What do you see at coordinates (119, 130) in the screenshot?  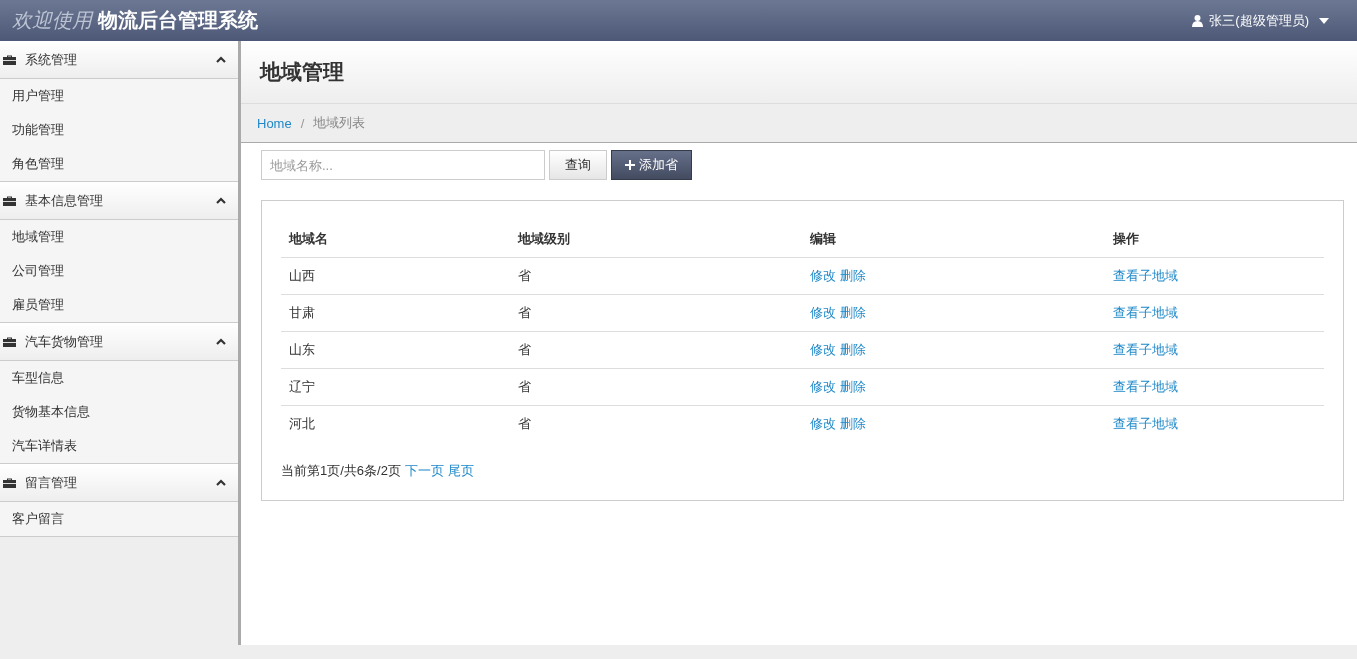 I see `menu-item: 功能管理` at bounding box center [119, 130].